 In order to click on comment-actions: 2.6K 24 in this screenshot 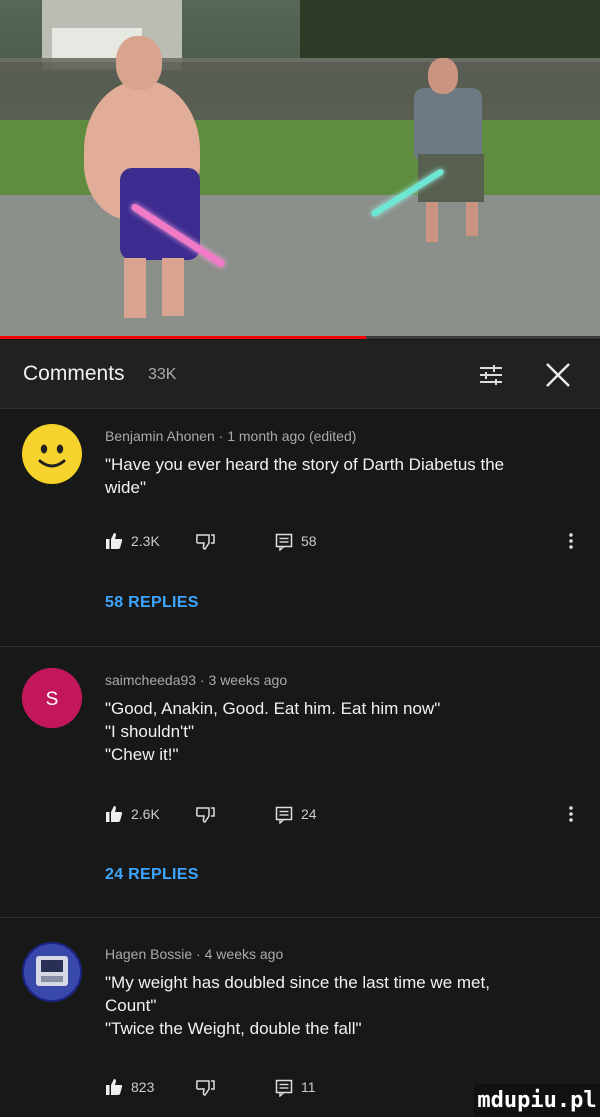, I will do `click(340, 816)`.